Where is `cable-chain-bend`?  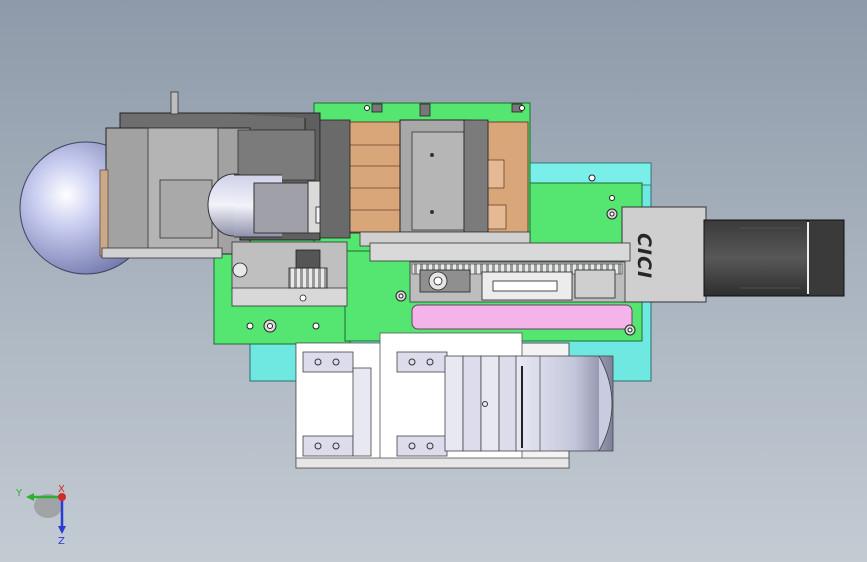
cable-chain-bend is located at coordinates (564, 403).